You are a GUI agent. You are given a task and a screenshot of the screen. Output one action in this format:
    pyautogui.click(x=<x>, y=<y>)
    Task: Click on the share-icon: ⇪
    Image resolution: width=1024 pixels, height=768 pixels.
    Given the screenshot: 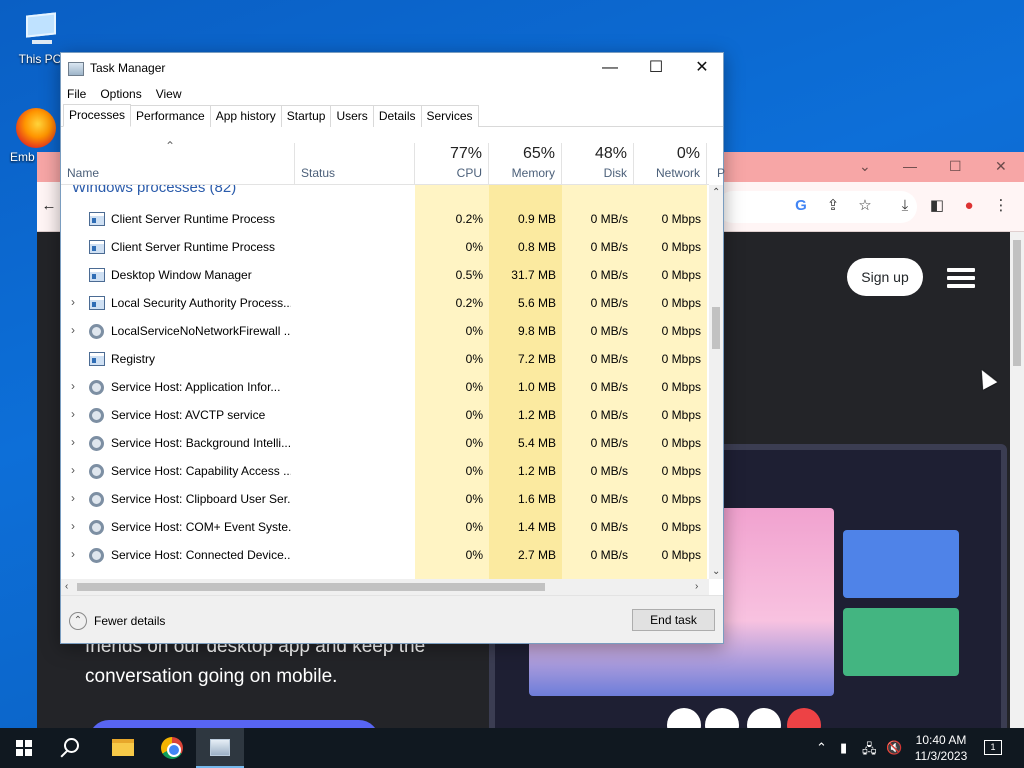 What is the action you would take?
    pyautogui.click(x=833, y=206)
    